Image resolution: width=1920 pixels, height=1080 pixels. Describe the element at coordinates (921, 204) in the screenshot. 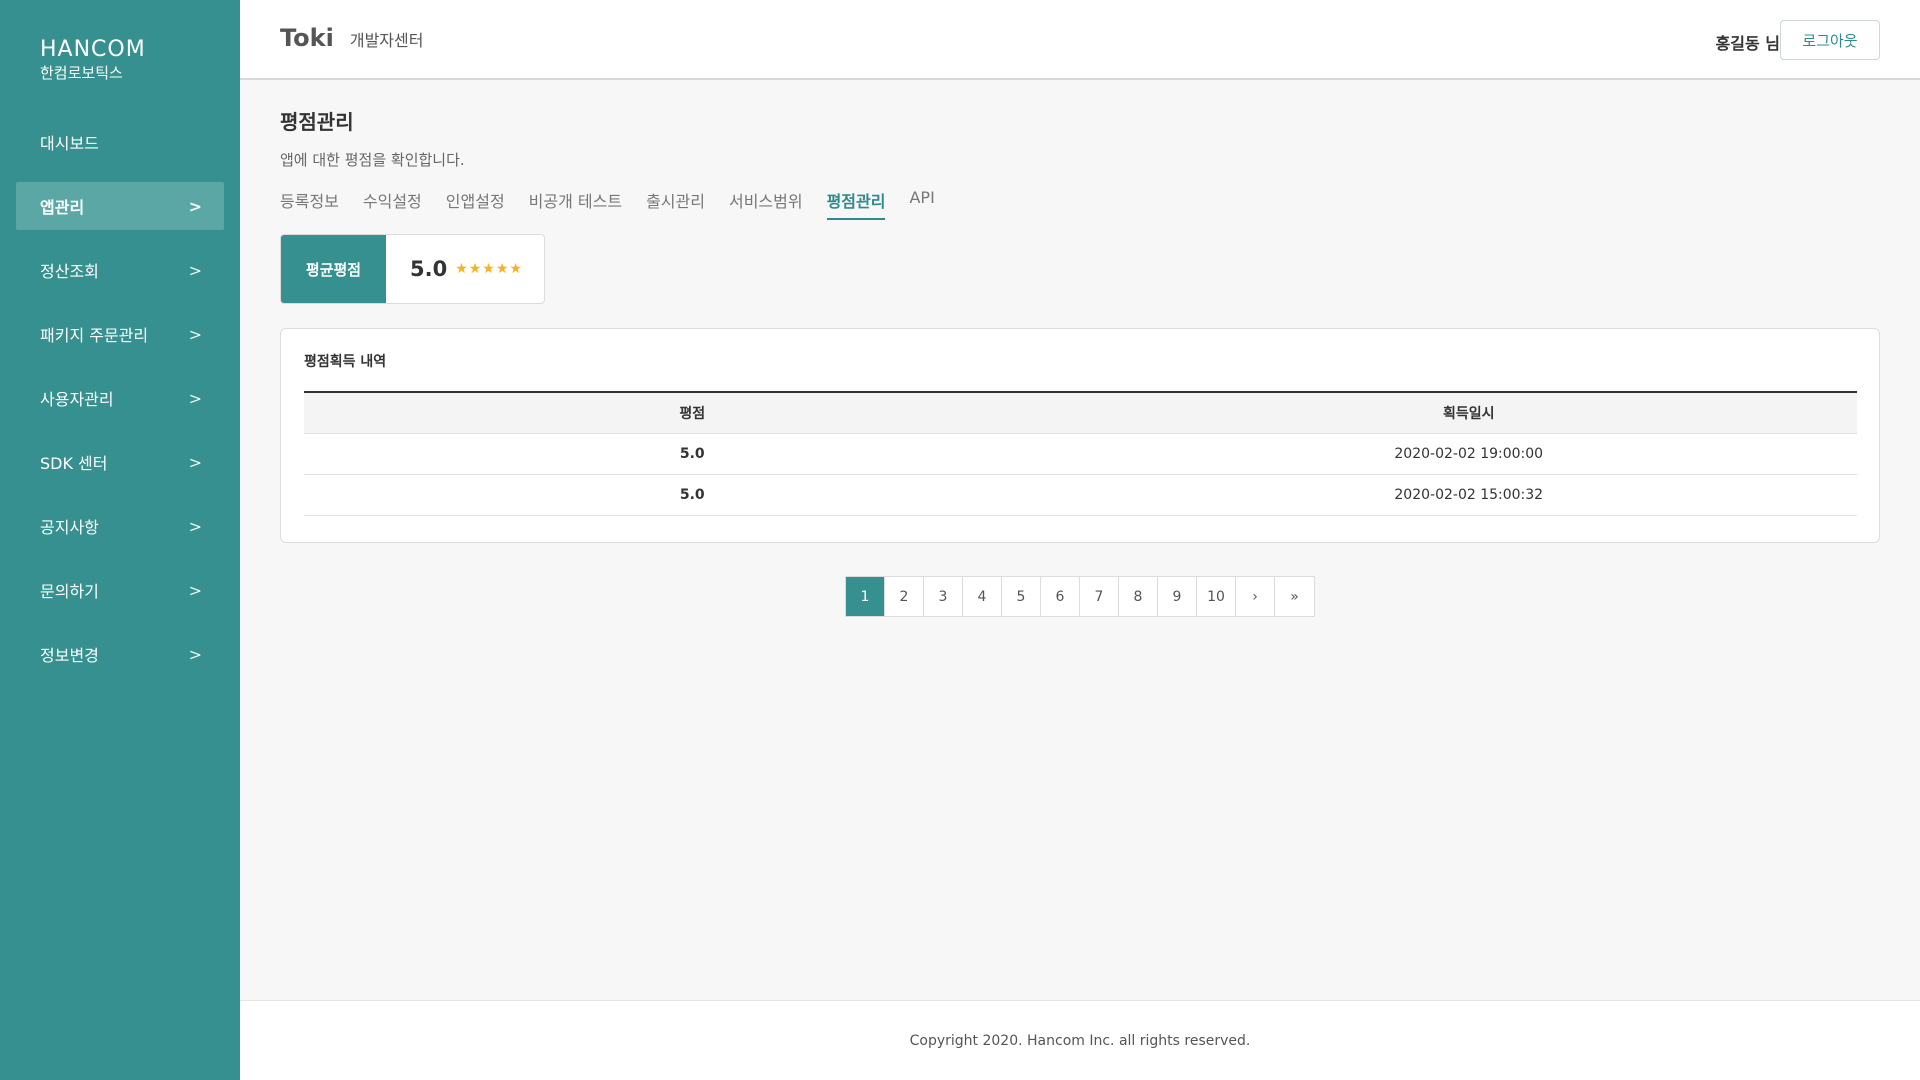

I see `tab-api: API` at that location.